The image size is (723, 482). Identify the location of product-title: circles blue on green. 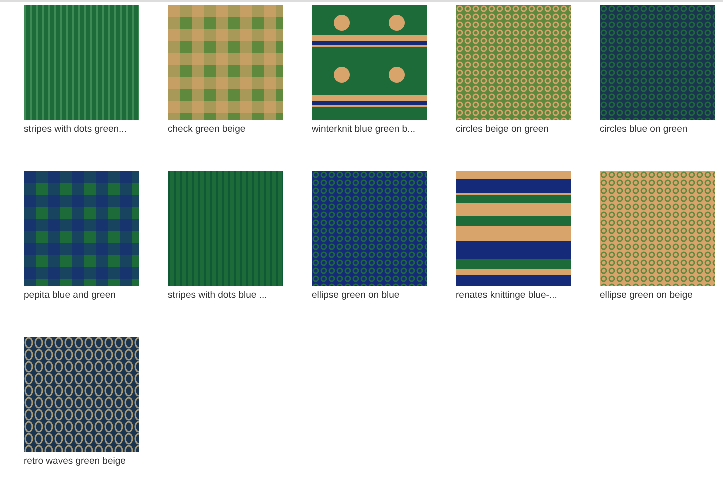
(657, 129).